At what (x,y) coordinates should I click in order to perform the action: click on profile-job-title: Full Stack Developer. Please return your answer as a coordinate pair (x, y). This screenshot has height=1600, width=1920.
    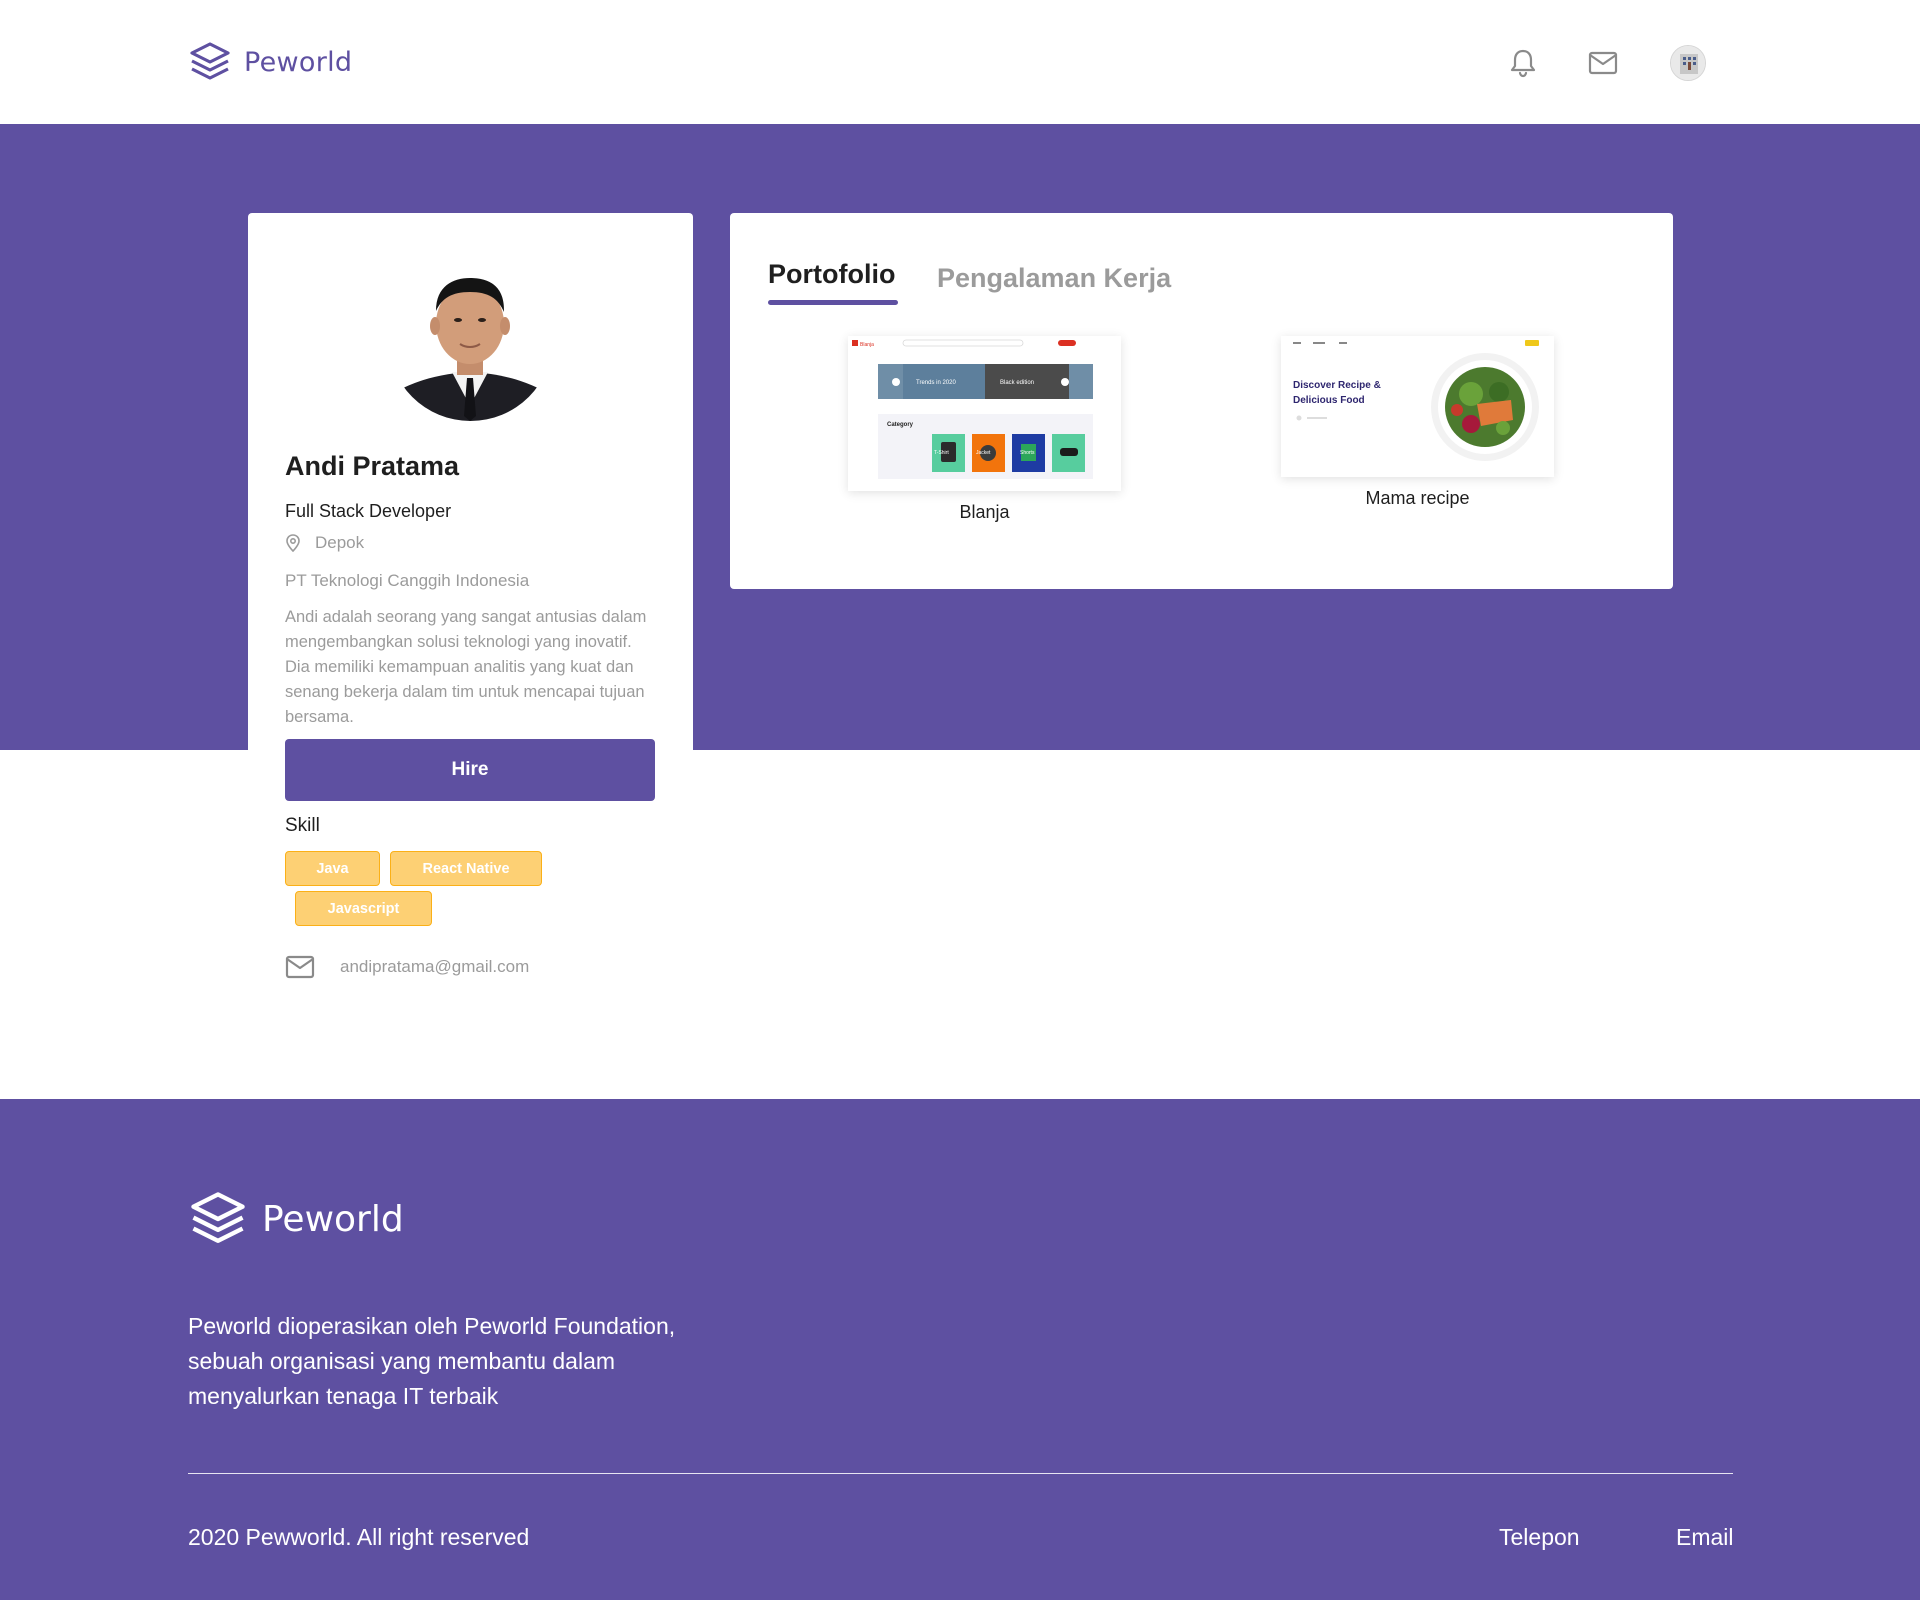
    Looking at the image, I should click on (368, 511).